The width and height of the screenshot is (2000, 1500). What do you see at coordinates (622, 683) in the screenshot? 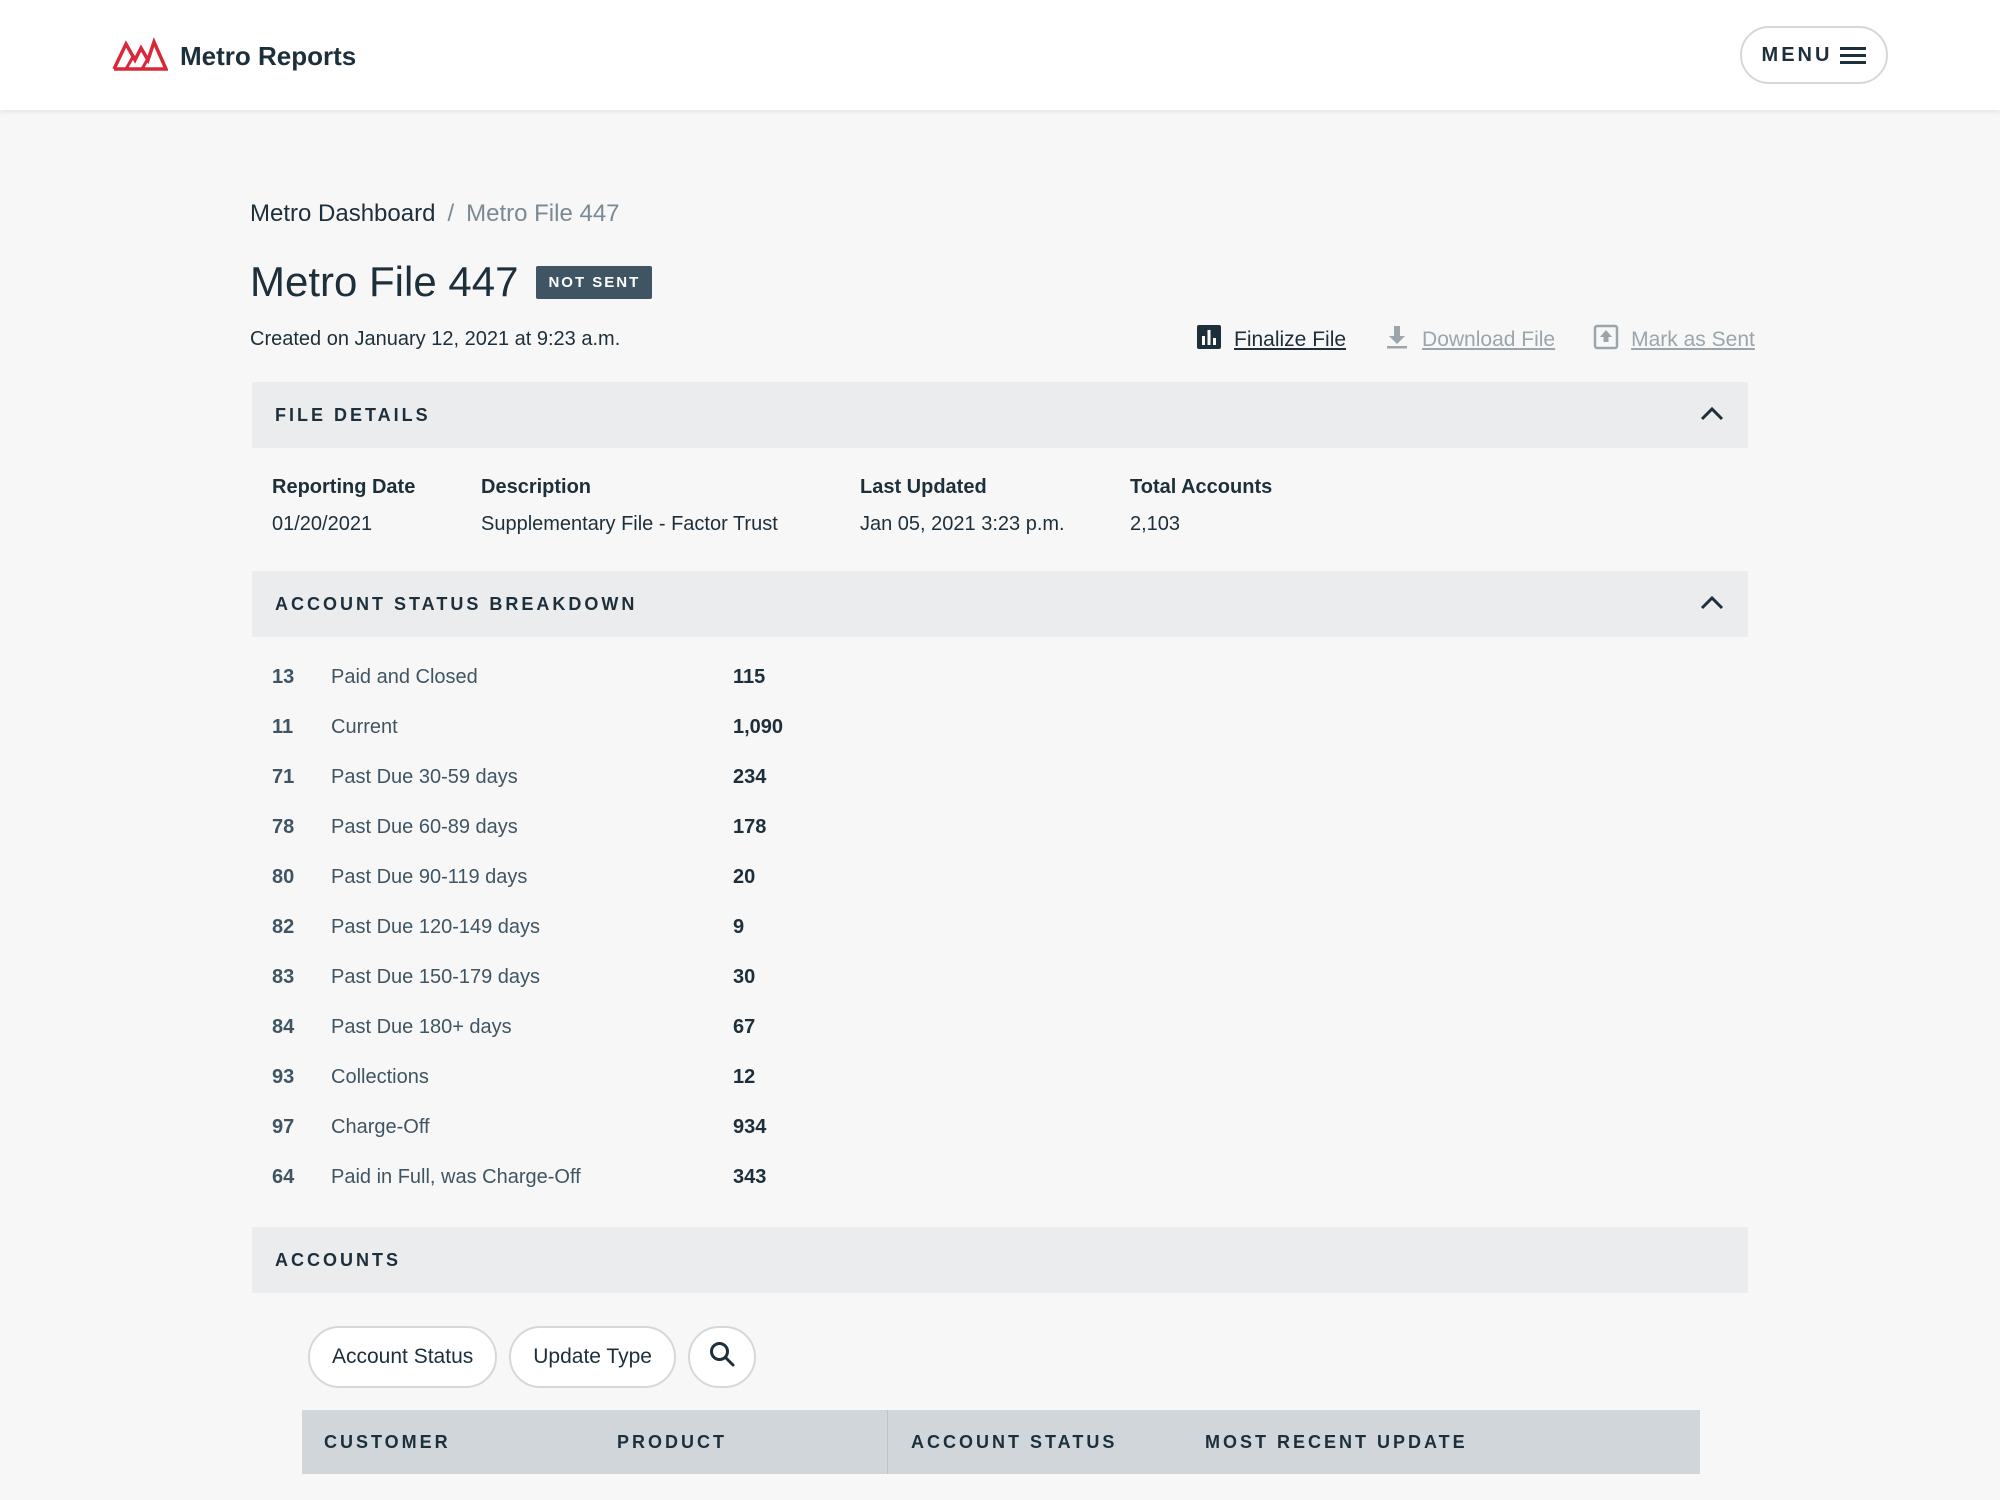
I see `list-item: 13 Paid and Closed 115` at bounding box center [622, 683].